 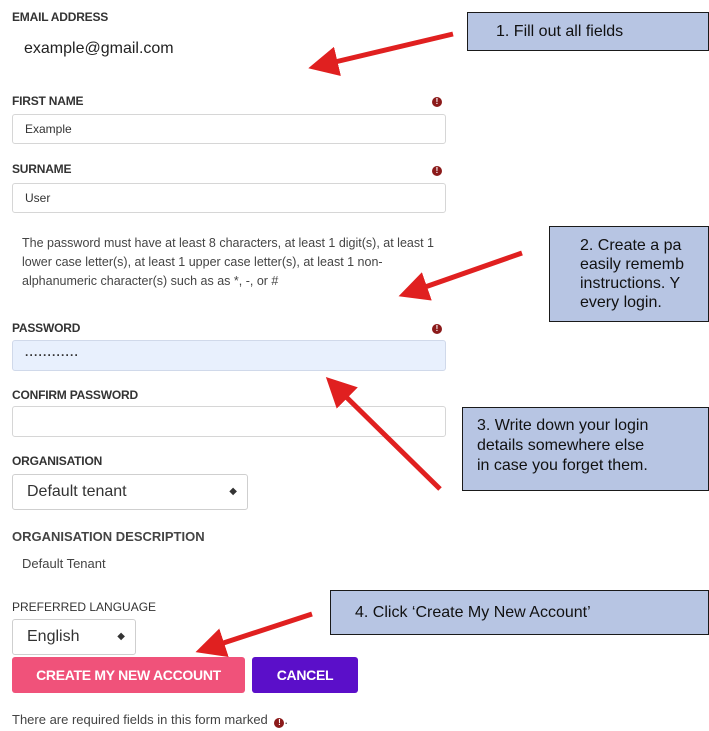 I want to click on arrow-to-password-field, so click(x=383, y=433).